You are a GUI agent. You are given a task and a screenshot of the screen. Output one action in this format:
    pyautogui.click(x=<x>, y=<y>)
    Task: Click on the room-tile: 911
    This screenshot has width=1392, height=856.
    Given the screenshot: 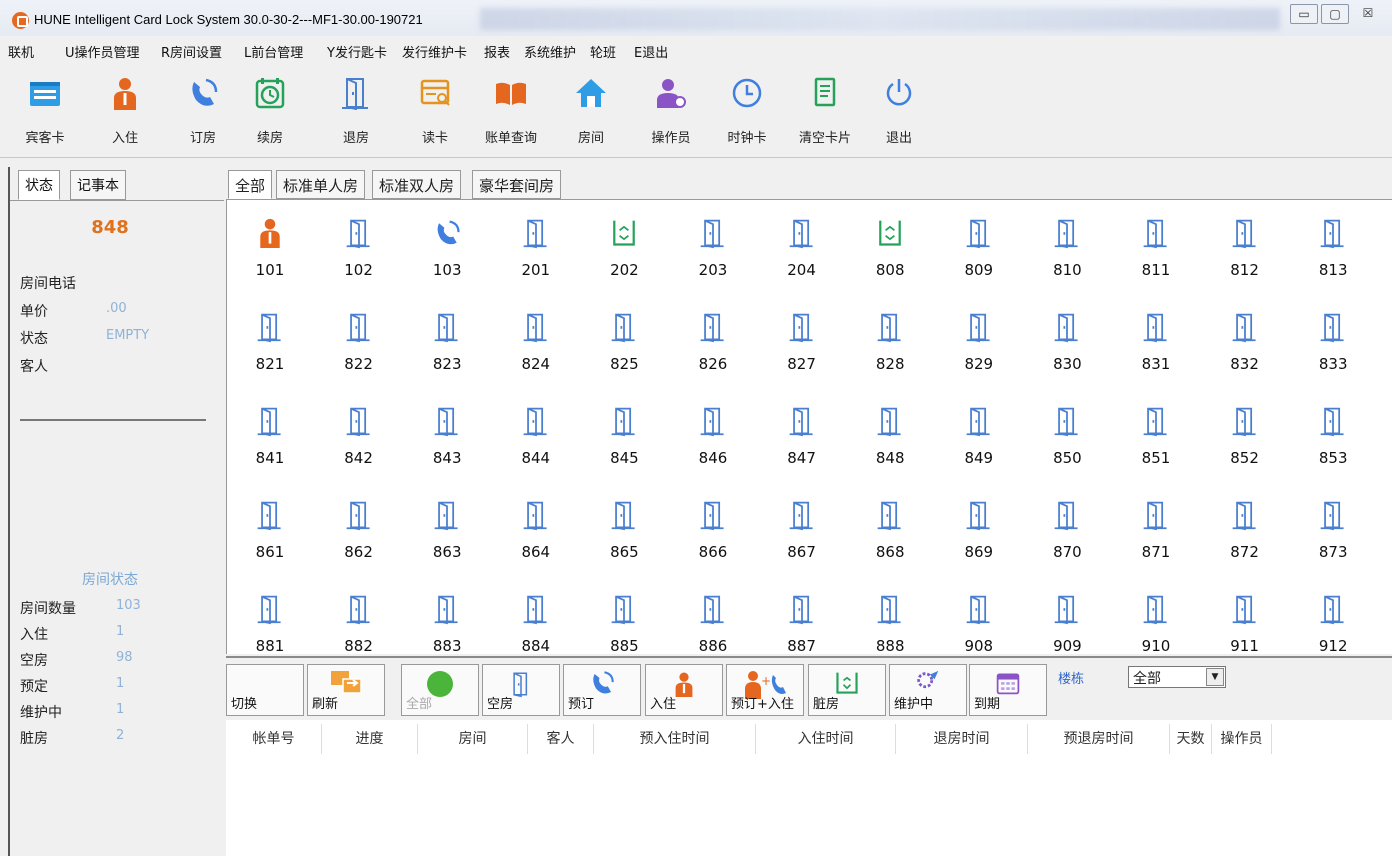 What is the action you would take?
    pyautogui.click(x=1245, y=620)
    